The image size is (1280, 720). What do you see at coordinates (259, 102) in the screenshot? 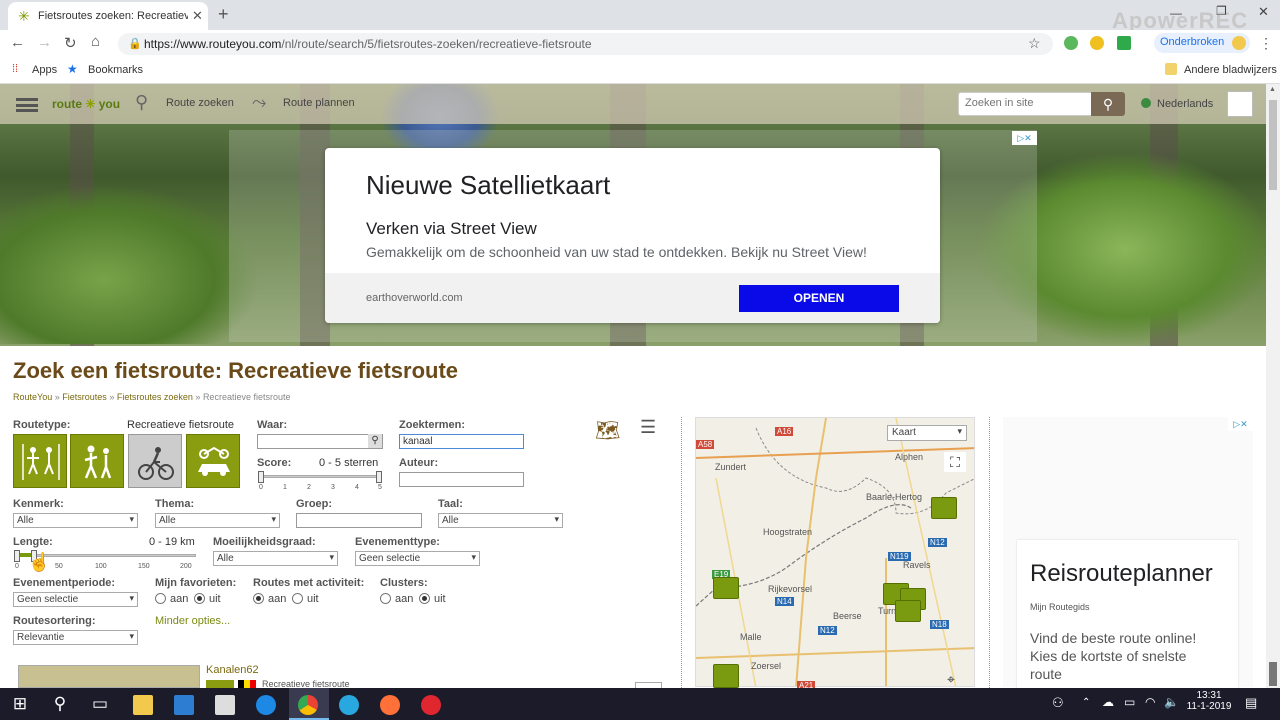
I see `route-planner-icon: ⤳` at bounding box center [259, 102].